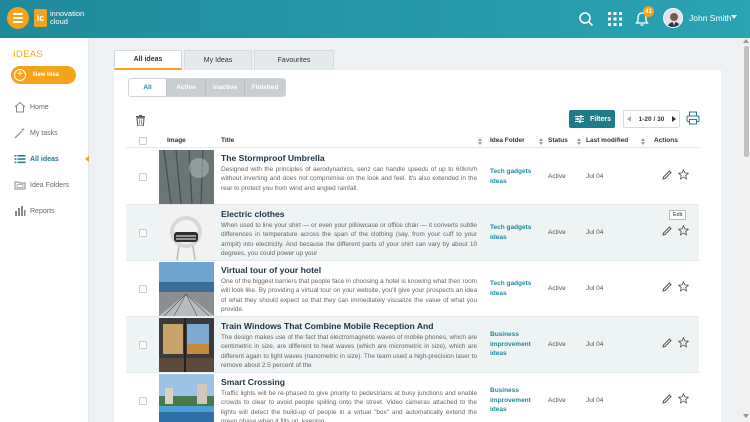 The image size is (750, 422). What do you see at coordinates (20, 159) in the screenshot?
I see `list-icon` at bounding box center [20, 159].